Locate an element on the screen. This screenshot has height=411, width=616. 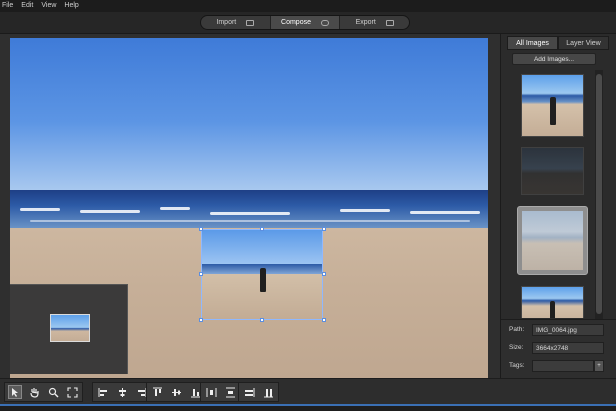
compose-icon is located at coordinates (324, 22).